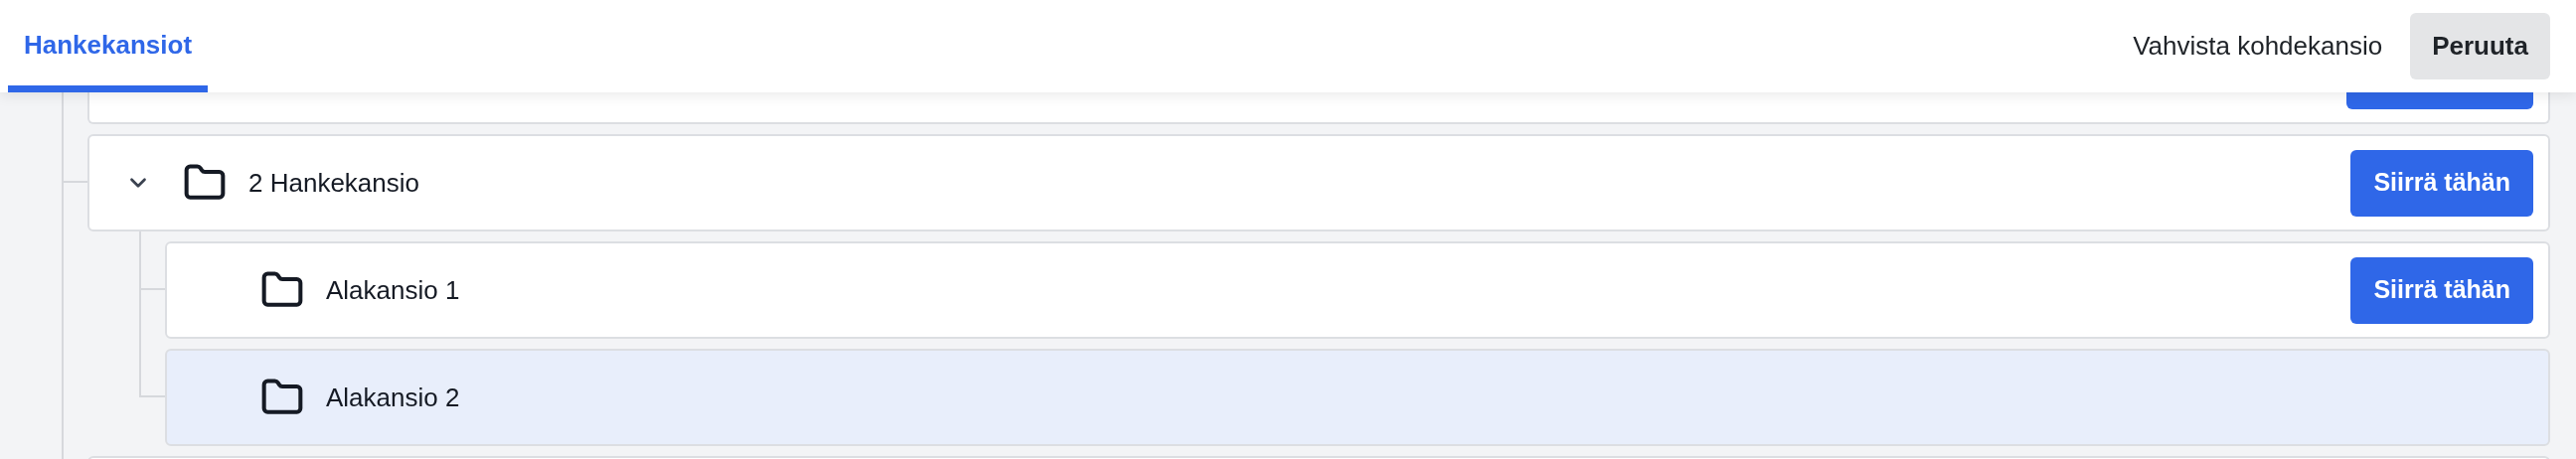  What do you see at coordinates (333, 183) in the screenshot?
I see `folder-name: 2 Hankekansio` at bounding box center [333, 183].